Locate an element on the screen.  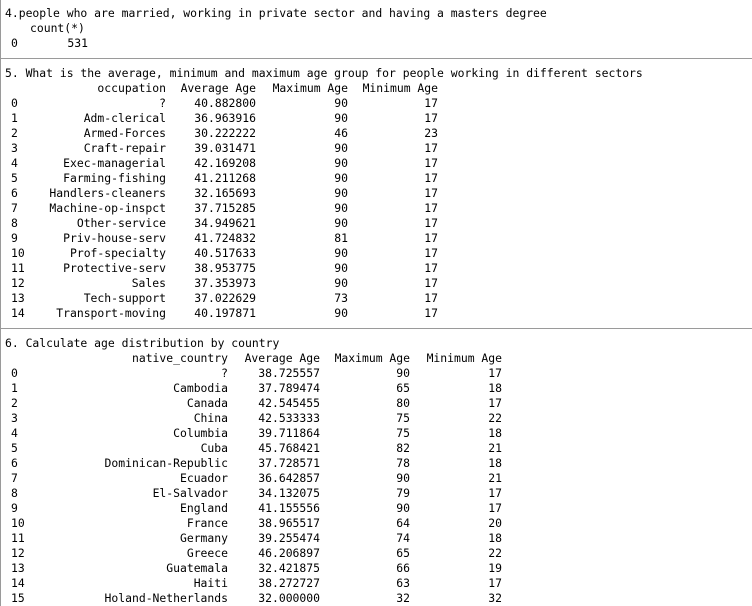
country-cell: El-Salvador is located at coordinates (190, 493).